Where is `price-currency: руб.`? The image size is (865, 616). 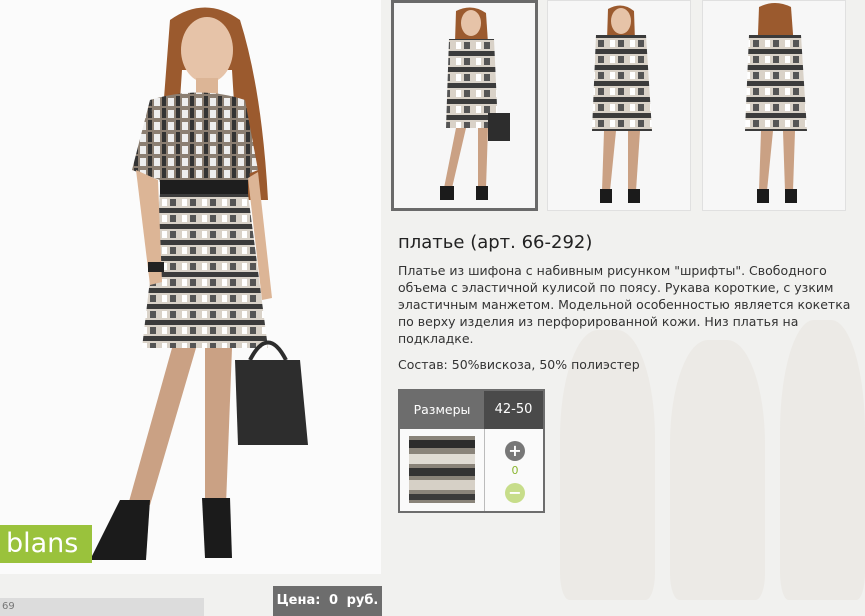
price-currency: руб. is located at coordinates (362, 600).